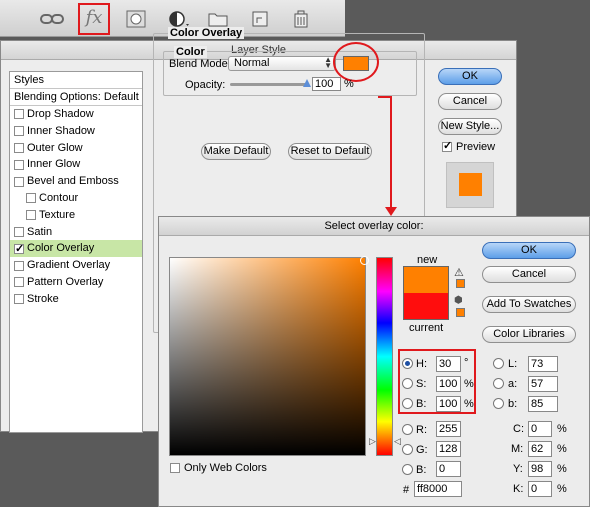 The image size is (590, 507). I want to click on only-web-colors-toggle: Only Web Colors, so click(218, 468).